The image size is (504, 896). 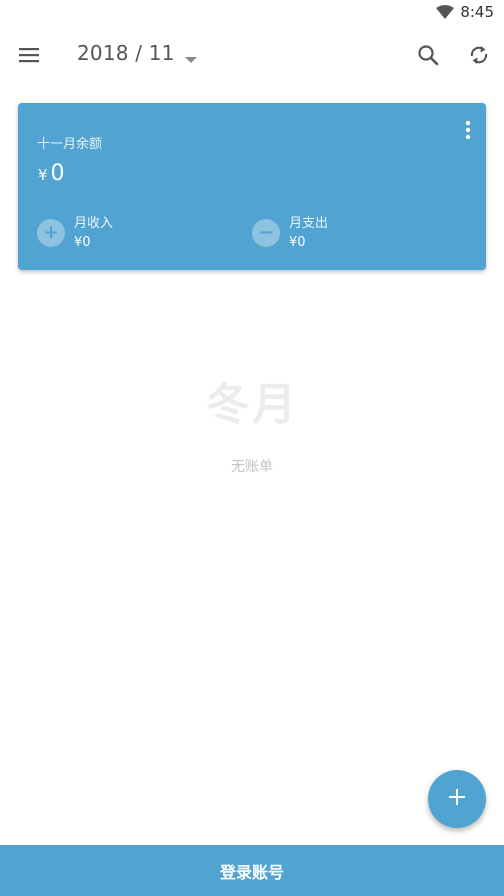 I want to click on status-right: 8:45, so click(x=465, y=12).